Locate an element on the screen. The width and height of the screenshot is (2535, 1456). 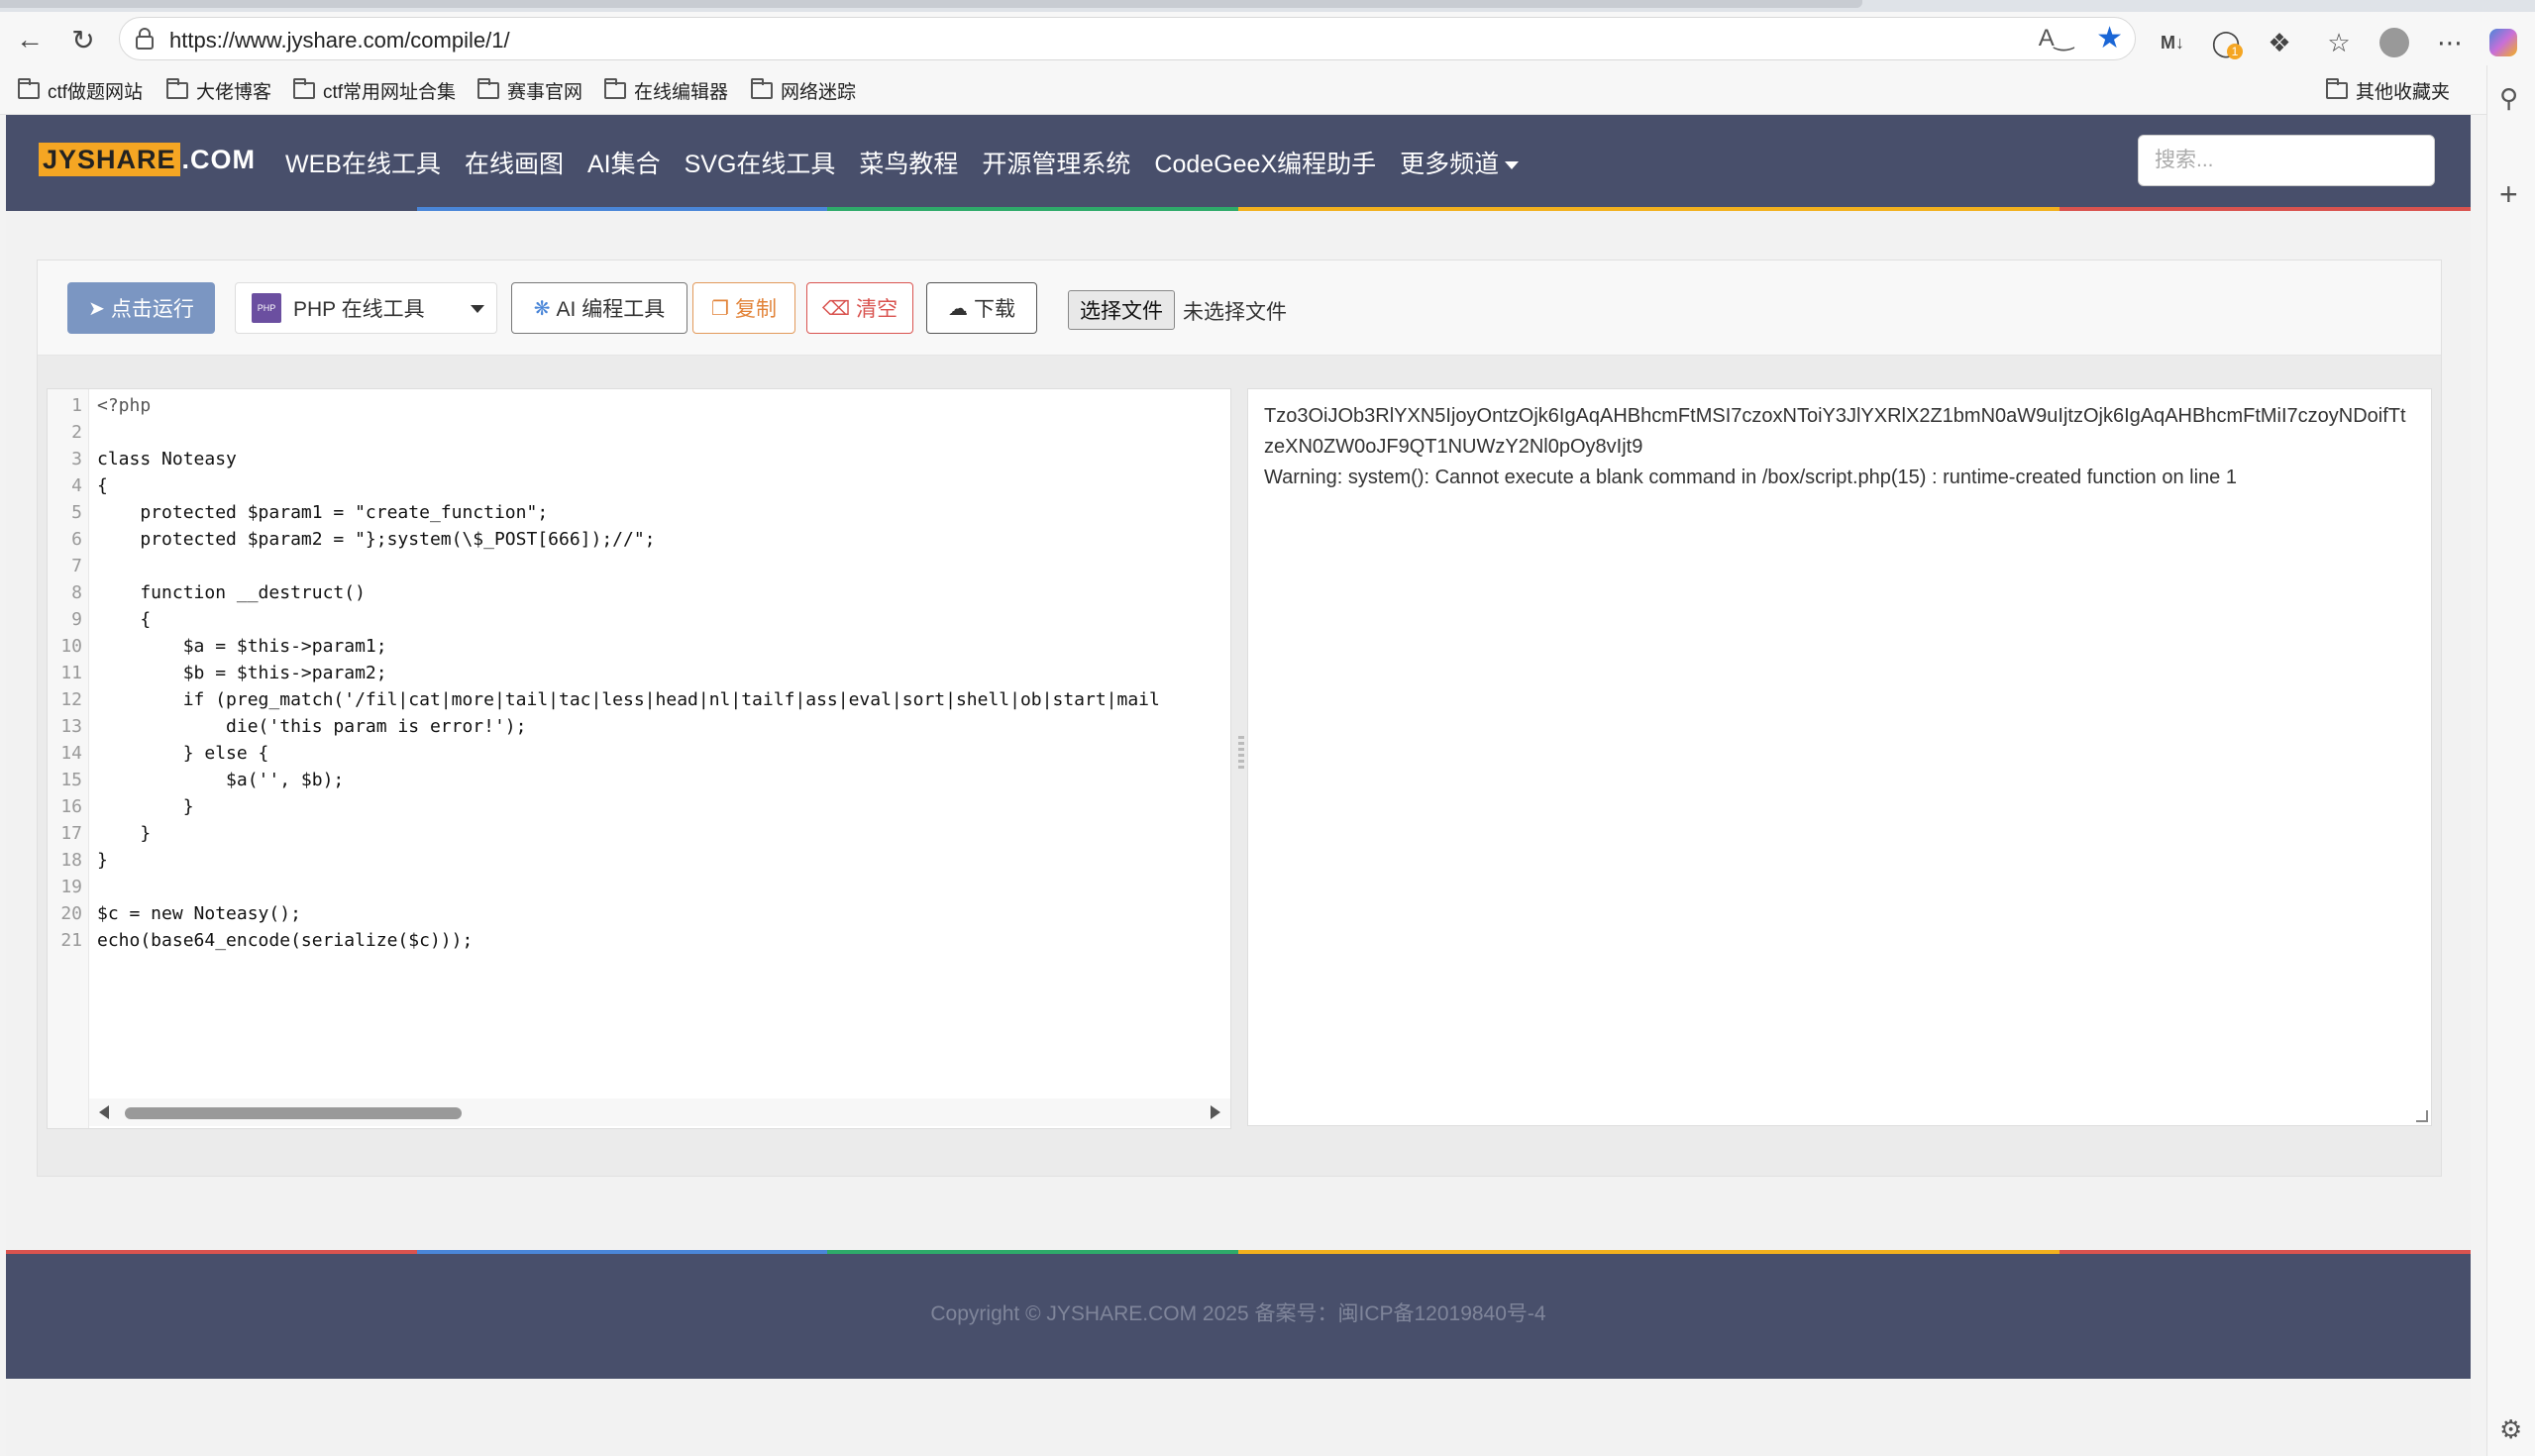
back-icon: ← is located at coordinates (30, 39).